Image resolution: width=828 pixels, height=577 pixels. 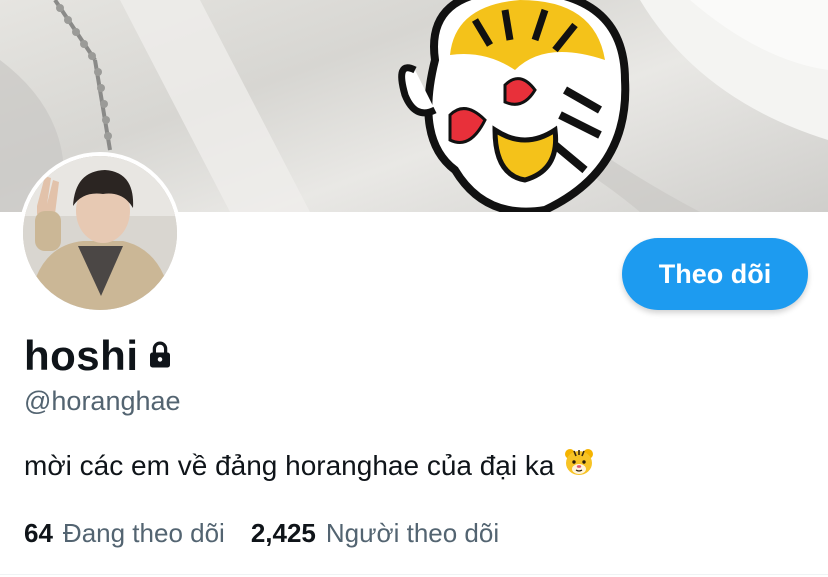 What do you see at coordinates (412, 533) in the screenshot?
I see `followers-label: Người theo dõi` at bounding box center [412, 533].